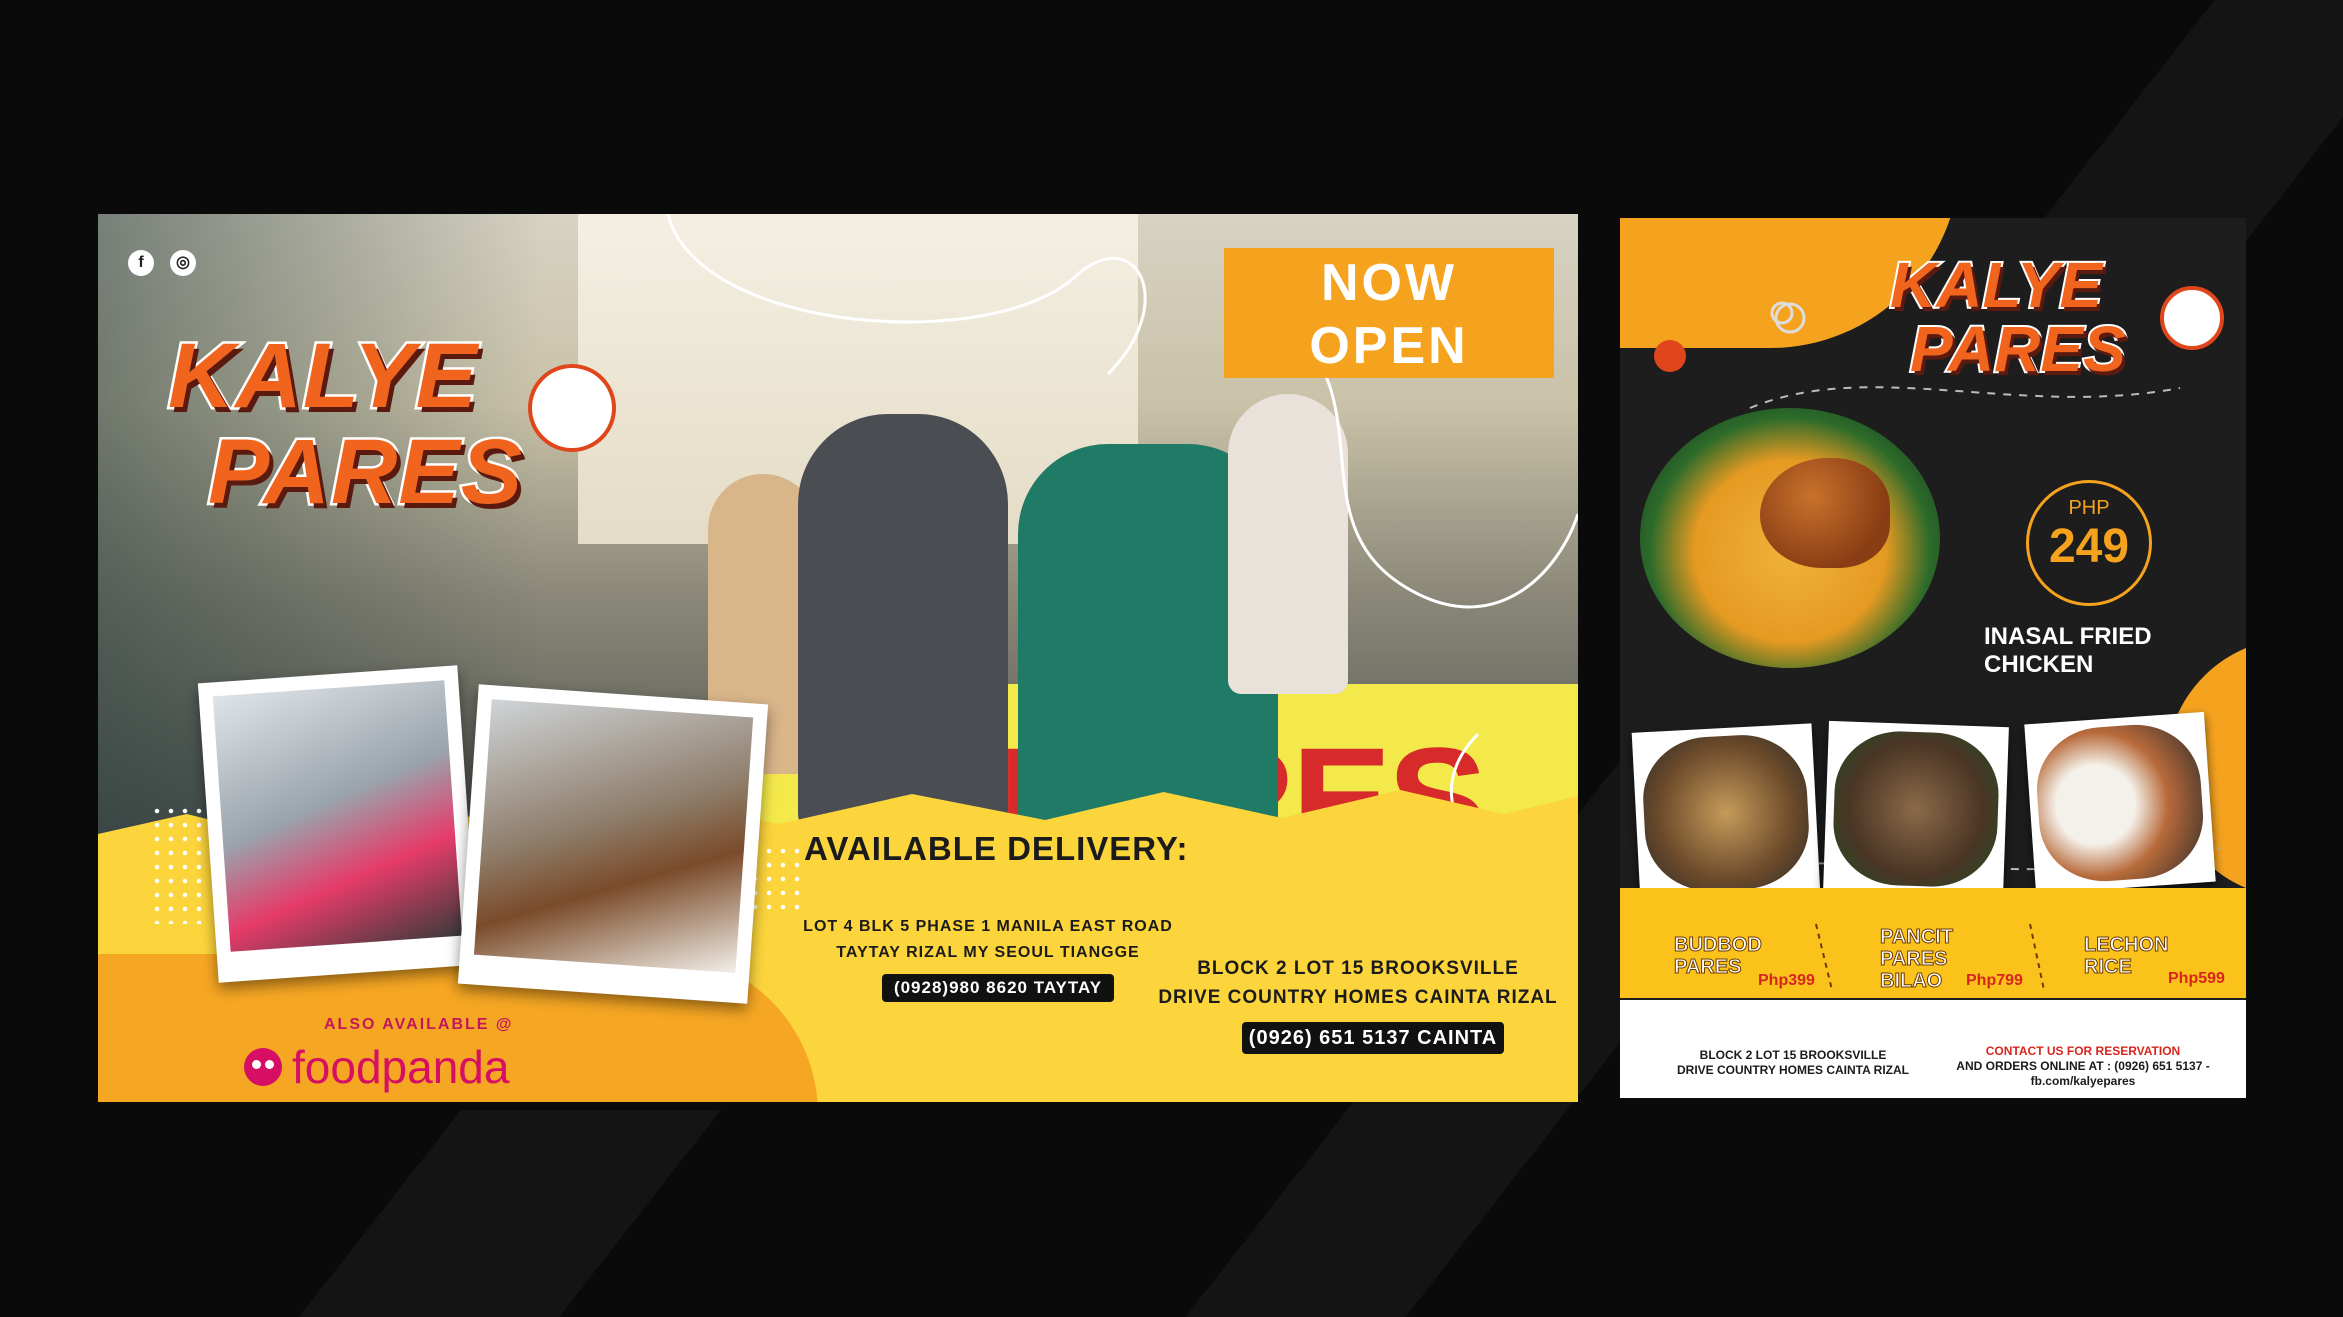 The height and width of the screenshot is (1317, 2343). Describe the element at coordinates (1373, 1038) in the screenshot. I see `cainta-phone: (0926) 651 5137 CAINTA` at that location.